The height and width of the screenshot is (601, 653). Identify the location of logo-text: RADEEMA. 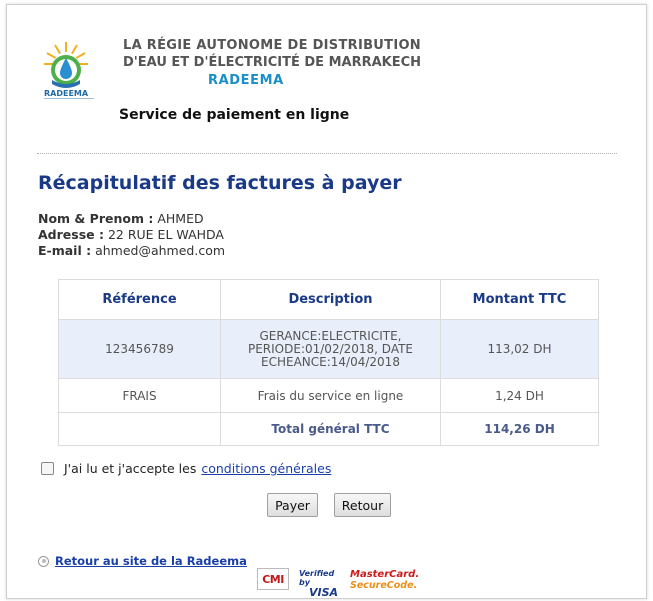
(66, 93).